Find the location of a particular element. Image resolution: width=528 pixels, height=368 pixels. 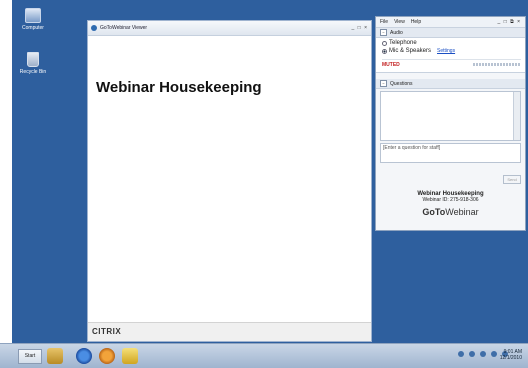

desktop-icon-computer: Computer is located at coordinates (33, 19).